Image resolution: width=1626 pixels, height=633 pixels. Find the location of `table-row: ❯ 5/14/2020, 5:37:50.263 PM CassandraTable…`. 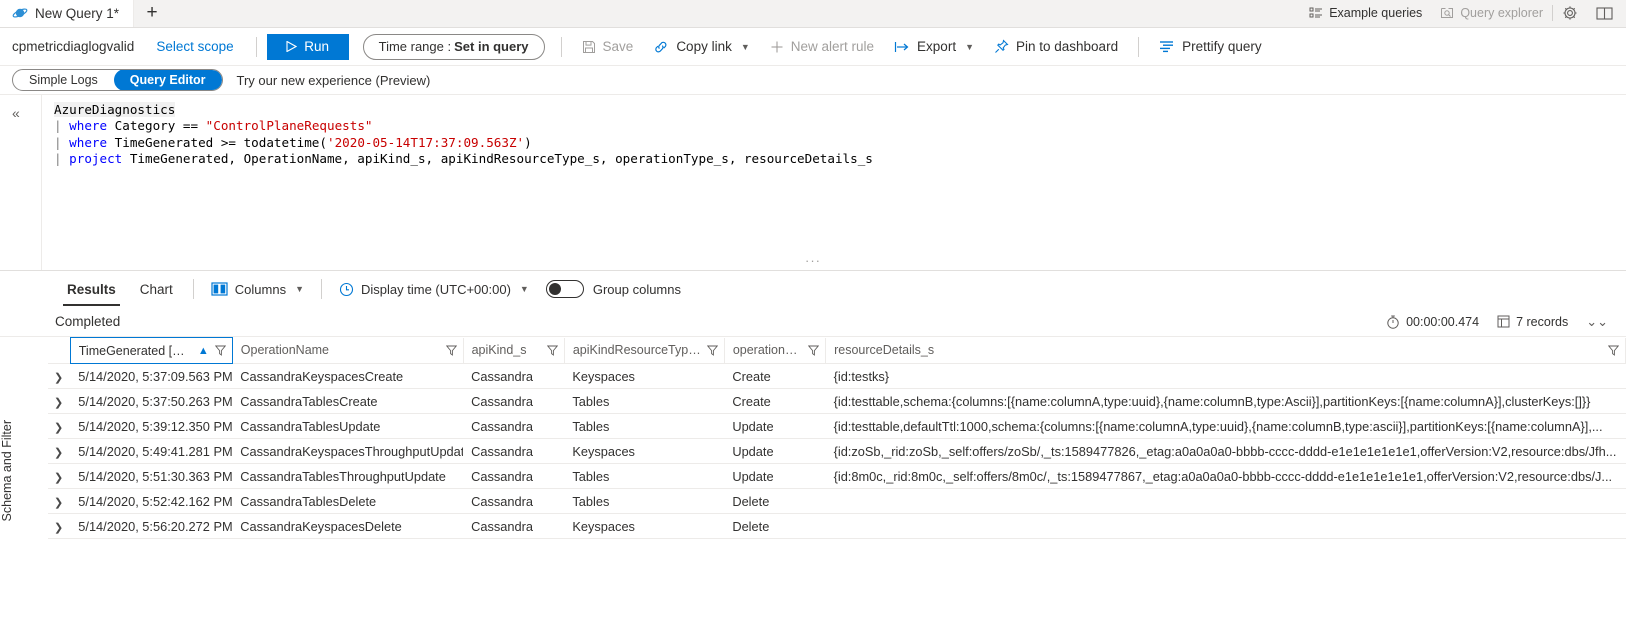

table-row: ❯ 5/14/2020, 5:37:50.263 PM CassandraTable… is located at coordinates (837, 401).